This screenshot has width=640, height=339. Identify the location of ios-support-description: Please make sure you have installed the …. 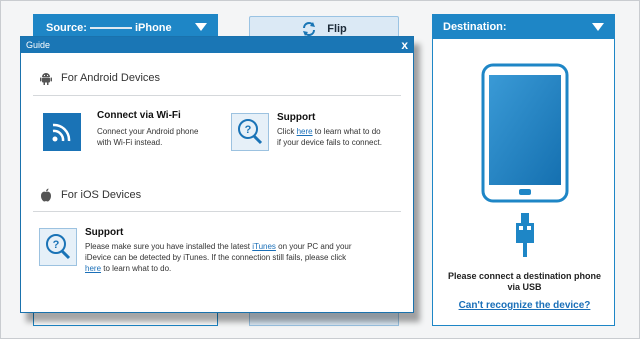
(218, 257).